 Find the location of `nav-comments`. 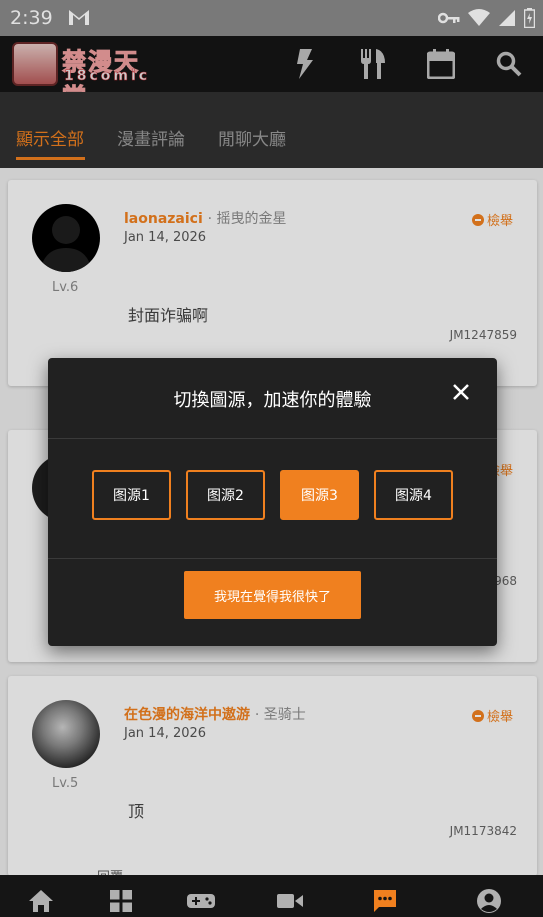

nav-comments is located at coordinates (385, 901).